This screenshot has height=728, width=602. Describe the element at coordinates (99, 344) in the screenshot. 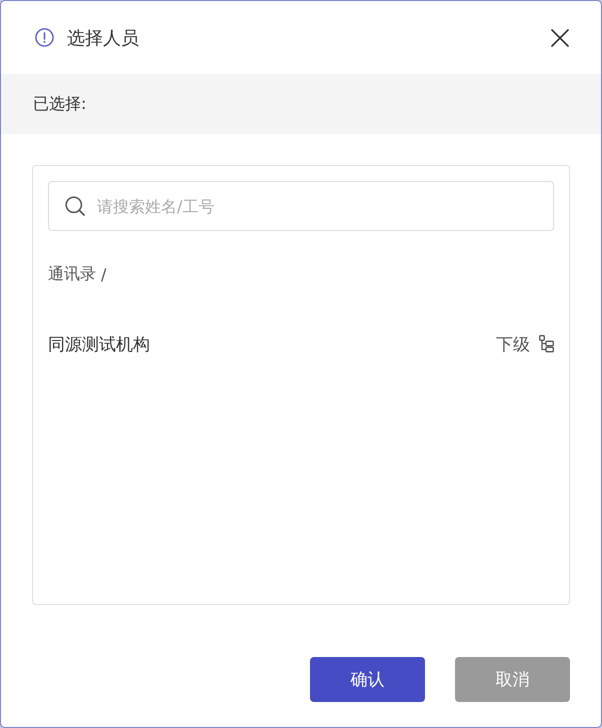

I see `org-name: 同源测试机构` at that location.